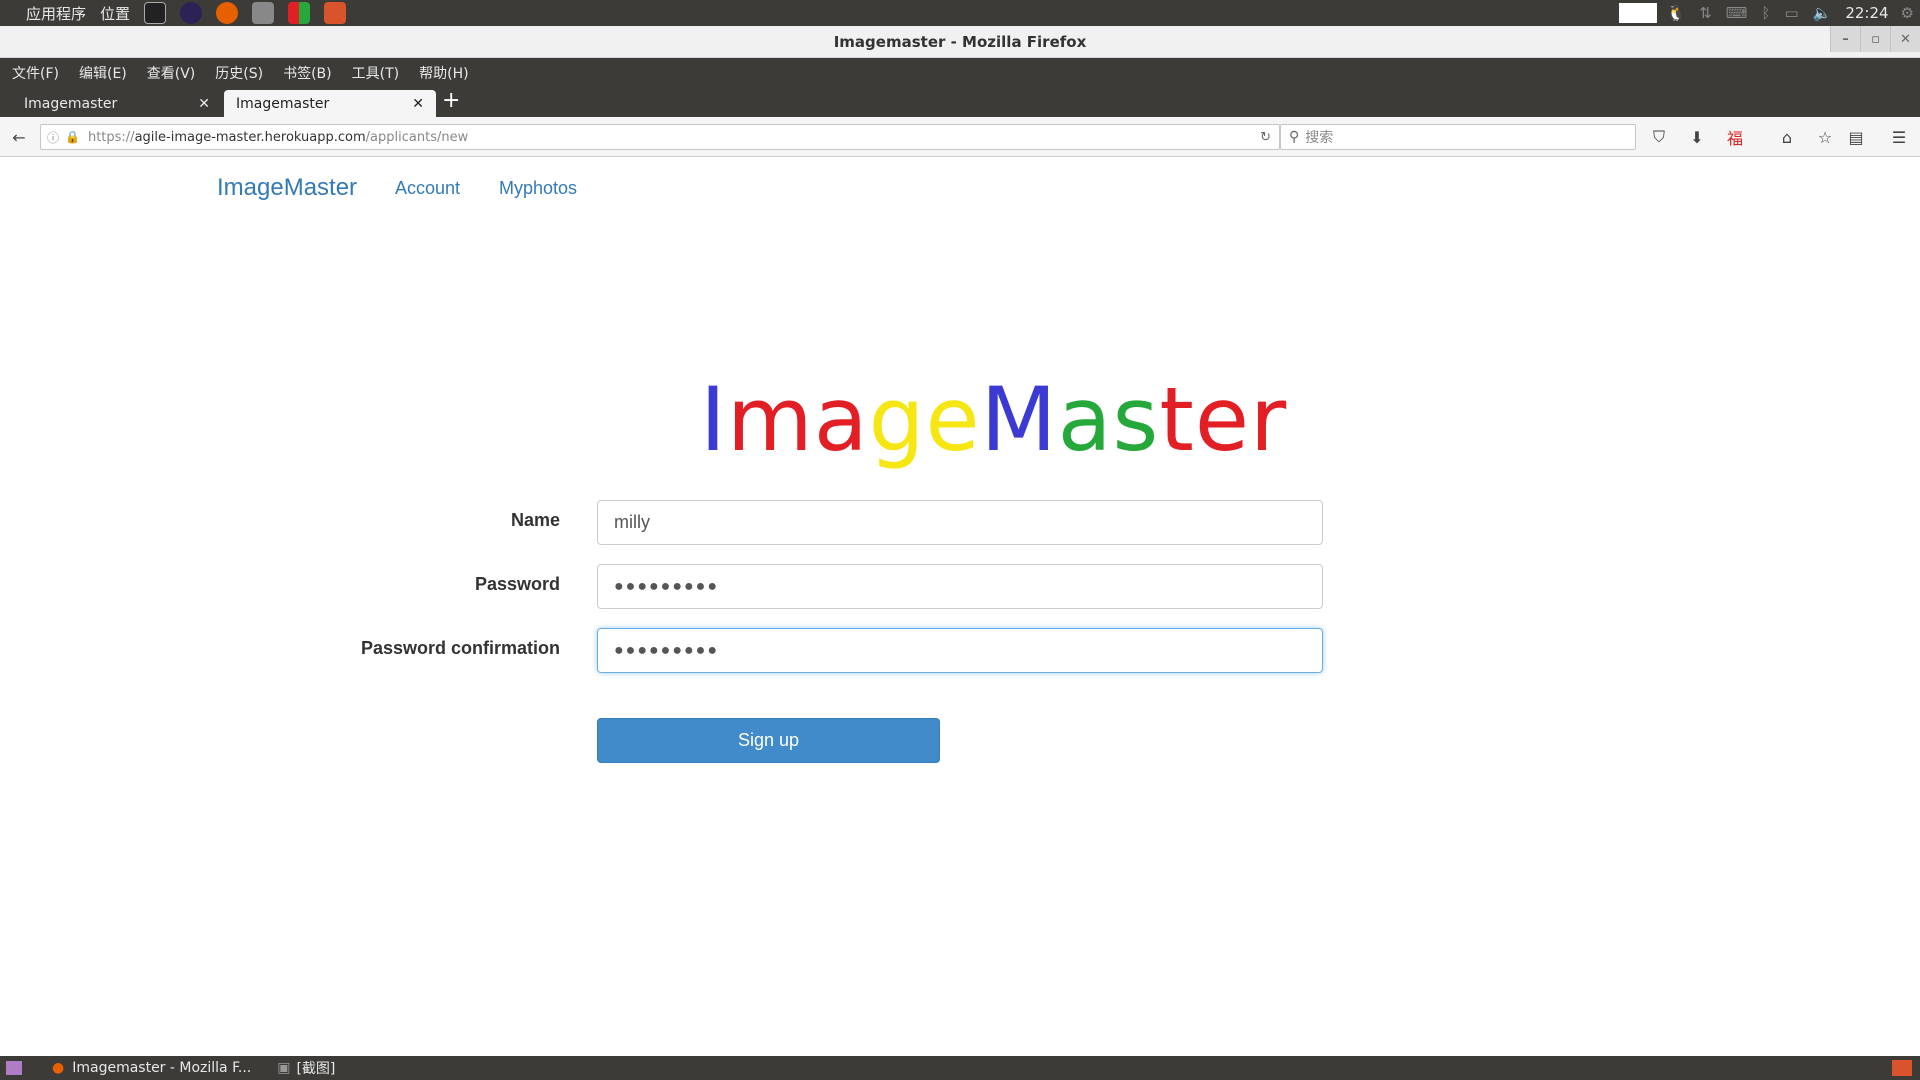  Describe the element at coordinates (632, 522) in the screenshot. I see `name-value: milly` at that location.